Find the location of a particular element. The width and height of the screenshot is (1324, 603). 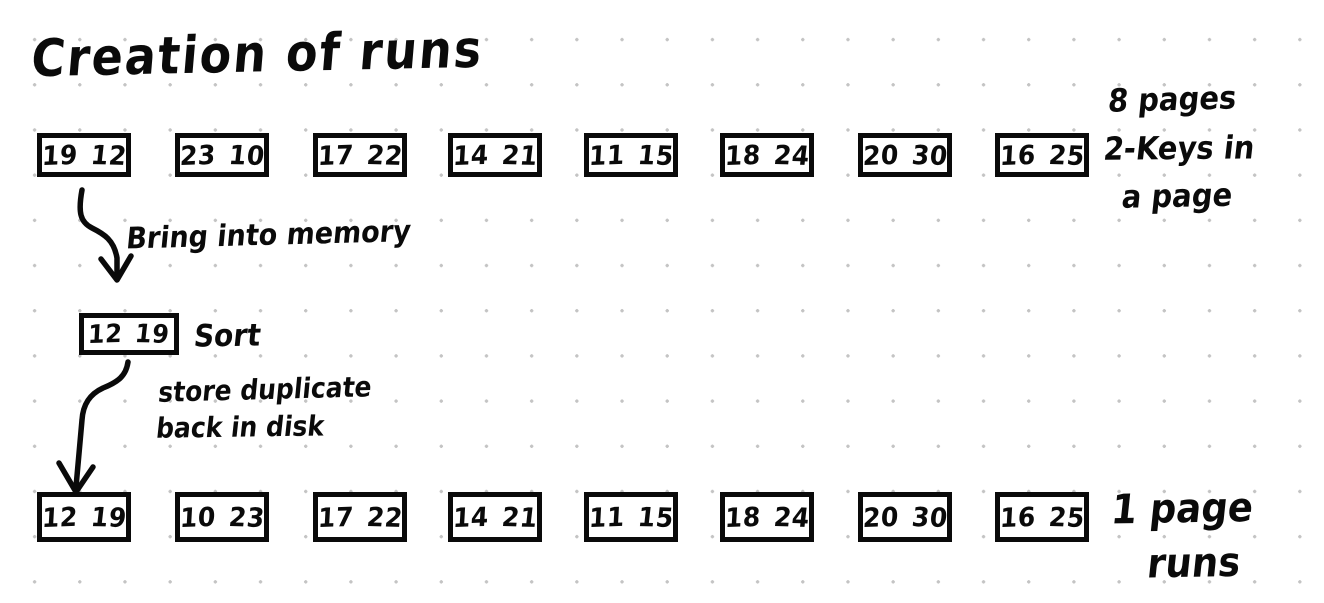

store-back-in-disk-arrow is located at coordinates (93, 427).